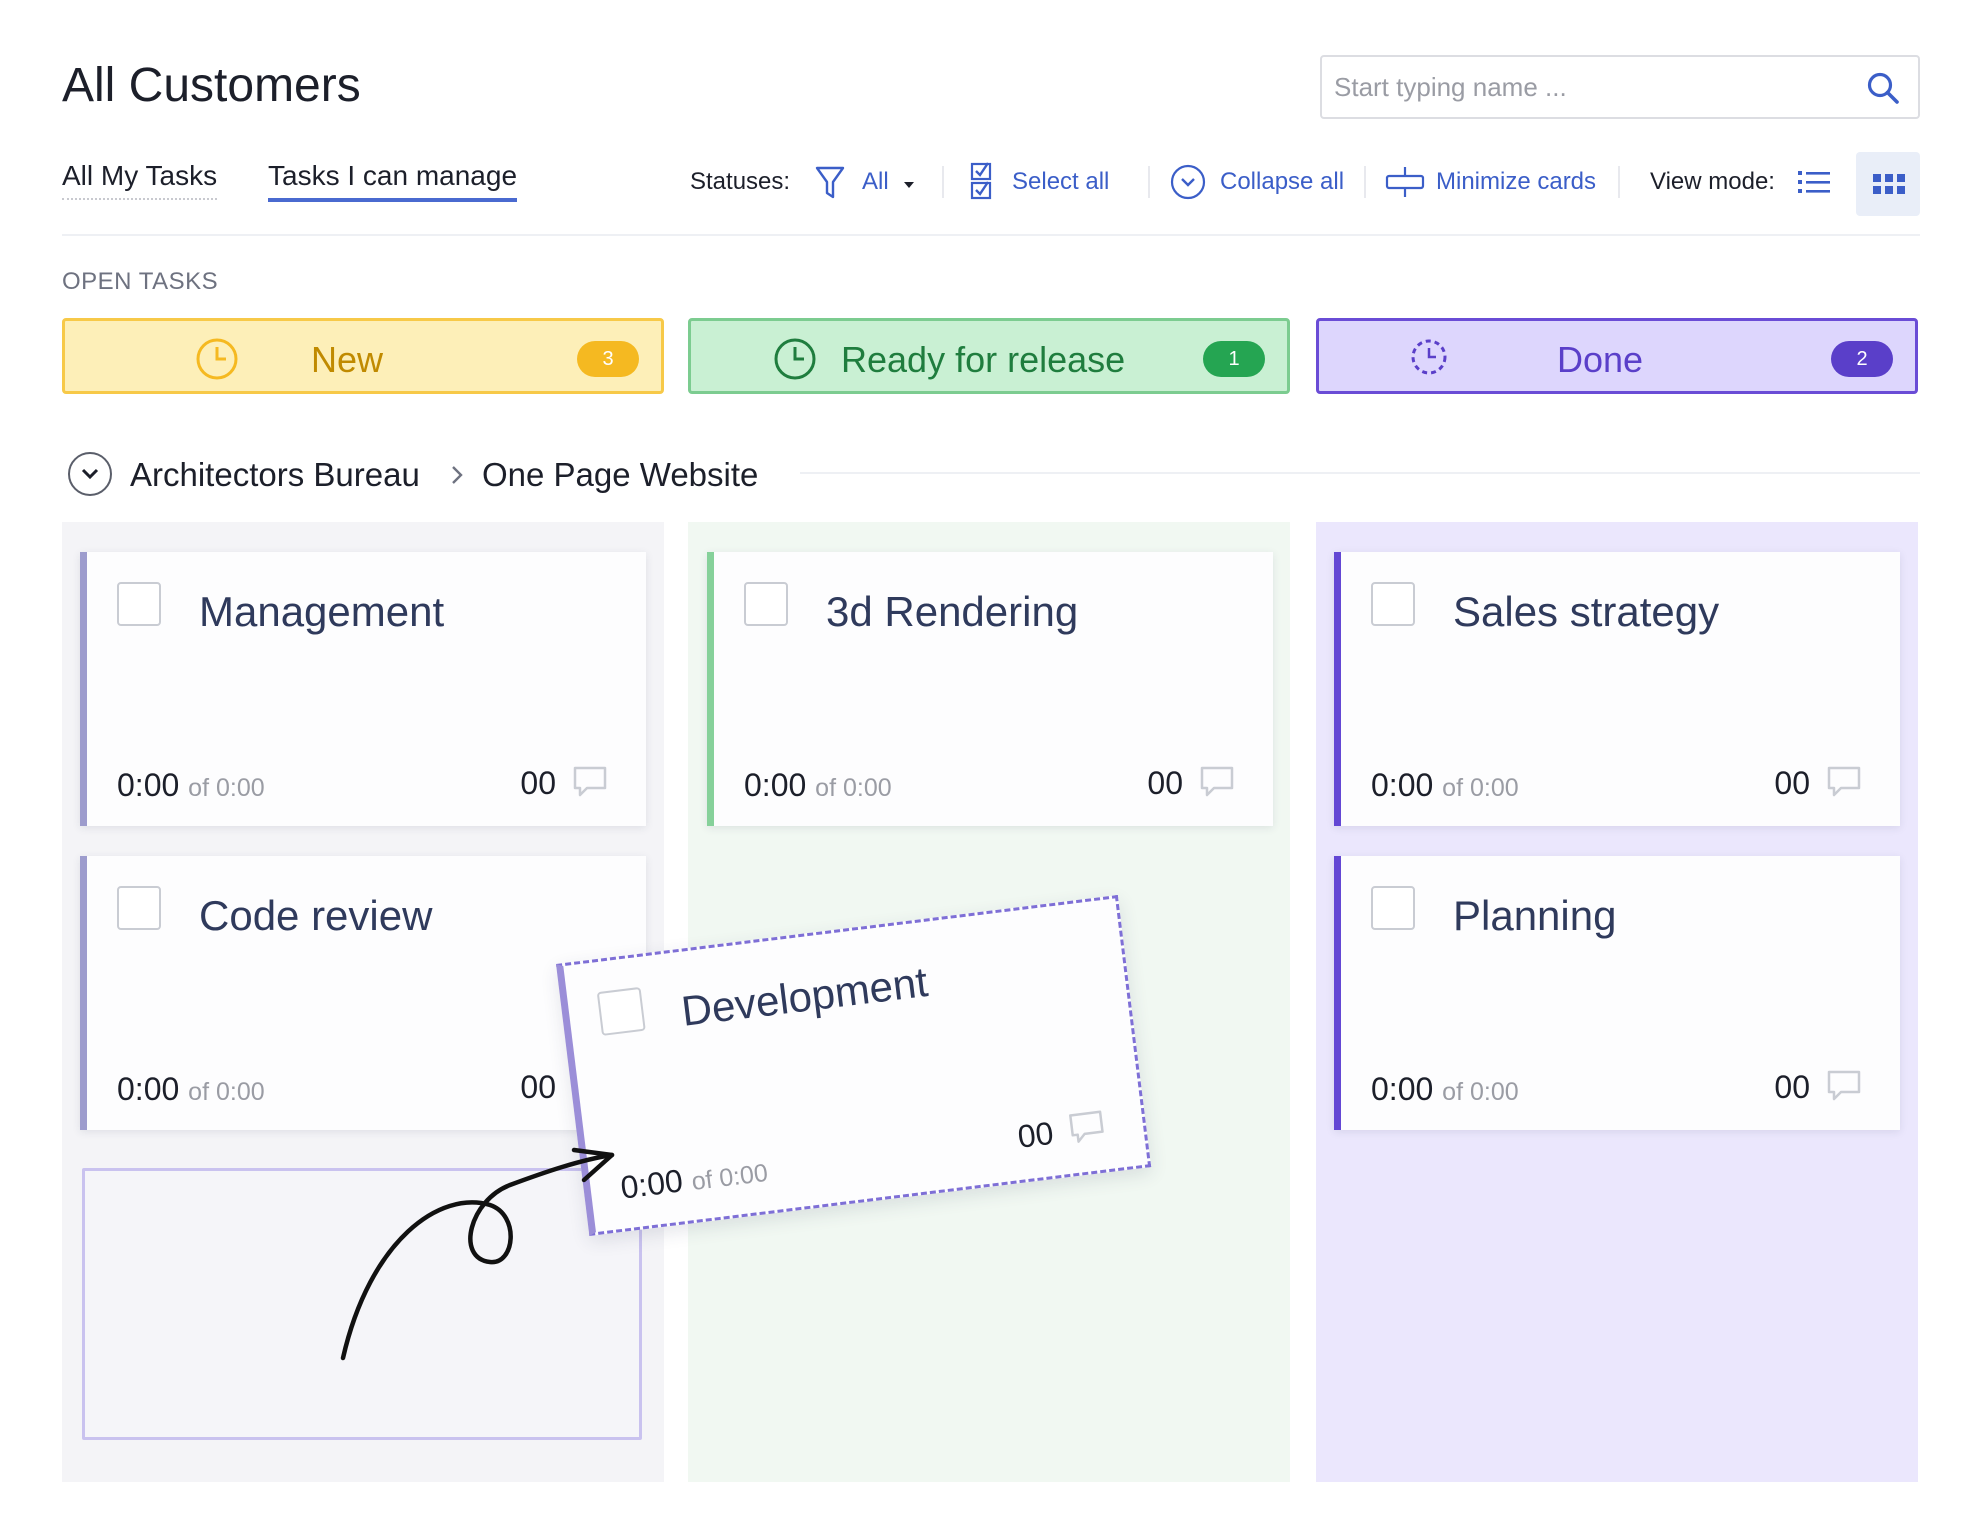  Describe the element at coordinates (830, 183) in the screenshot. I see `filter-icon` at that location.